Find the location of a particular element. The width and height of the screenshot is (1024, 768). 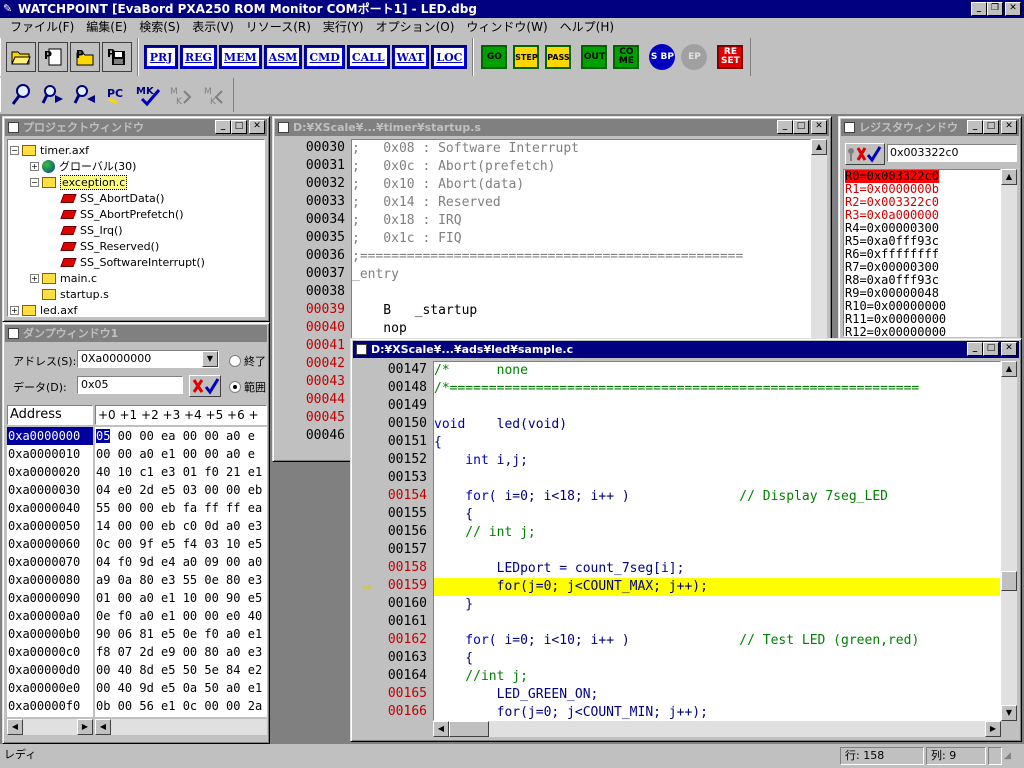

mem-view-button: MEM is located at coordinates (240, 57).